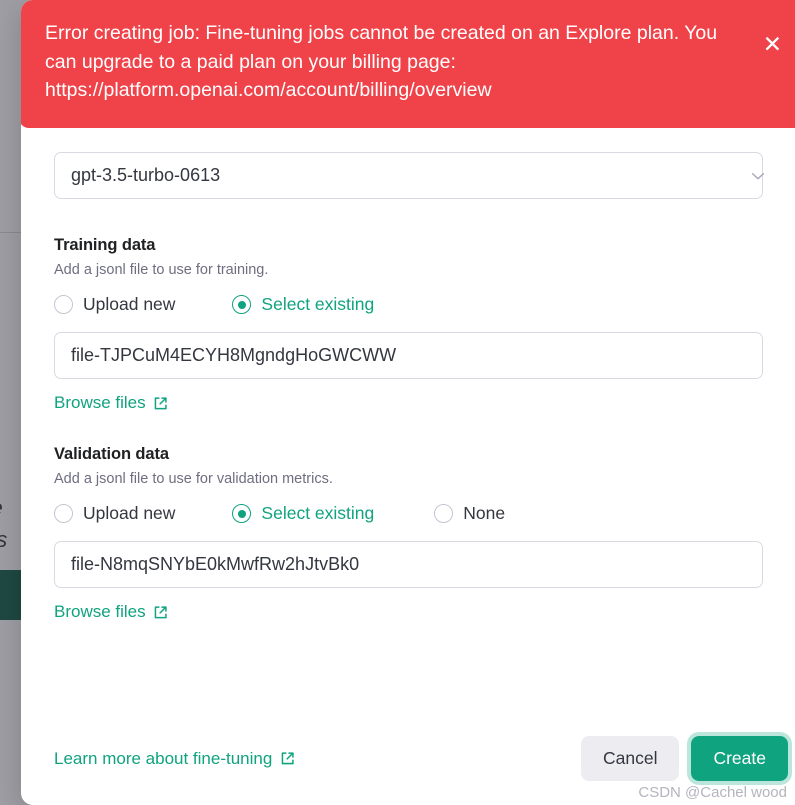 Image resolution: width=795 pixels, height=805 pixels. I want to click on validation-radio-select-existing: Select existing, so click(303, 513).